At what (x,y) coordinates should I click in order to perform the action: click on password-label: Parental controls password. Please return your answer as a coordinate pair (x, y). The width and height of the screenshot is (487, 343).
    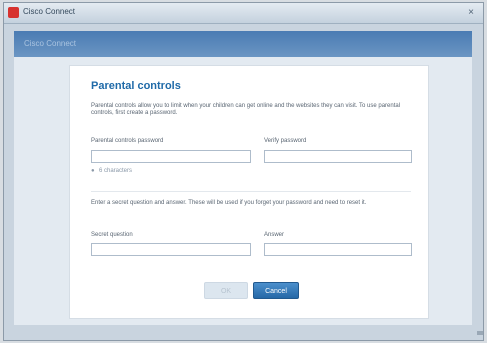
    Looking at the image, I should click on (127, 141).